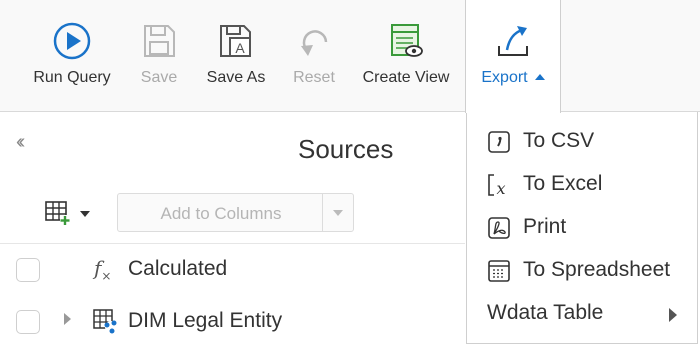  I want to click on menu-item-label: To Excel, so click(563, 183).